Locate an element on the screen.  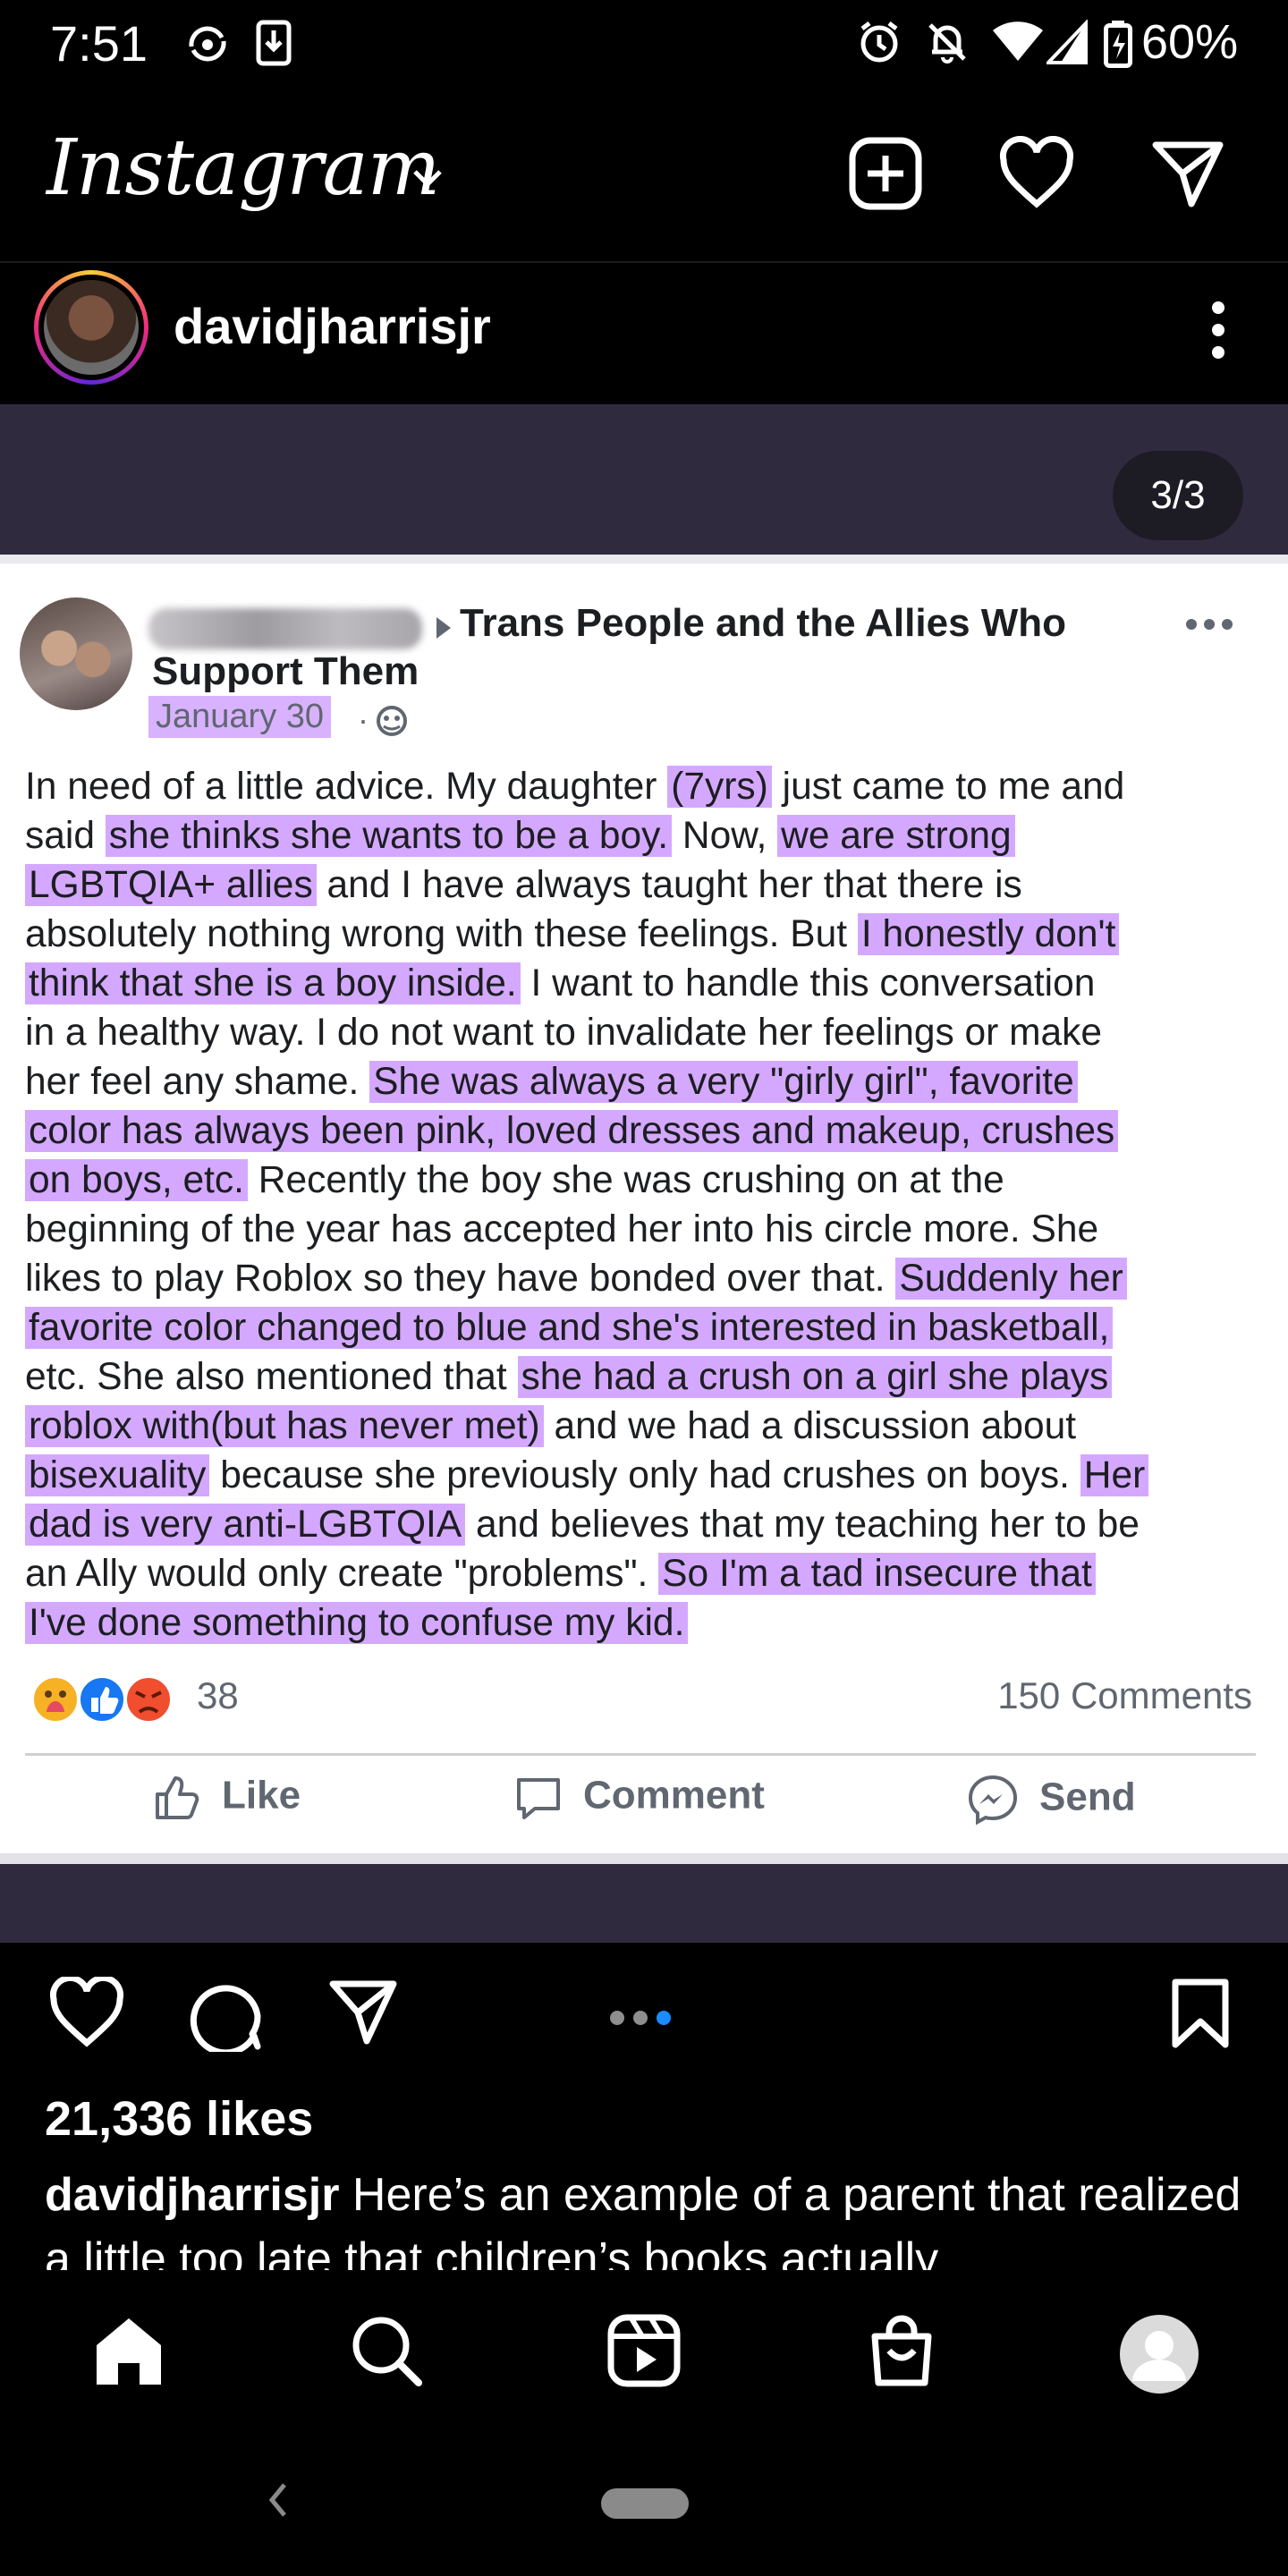
signal-icon is located at coordinates (1067, 42).